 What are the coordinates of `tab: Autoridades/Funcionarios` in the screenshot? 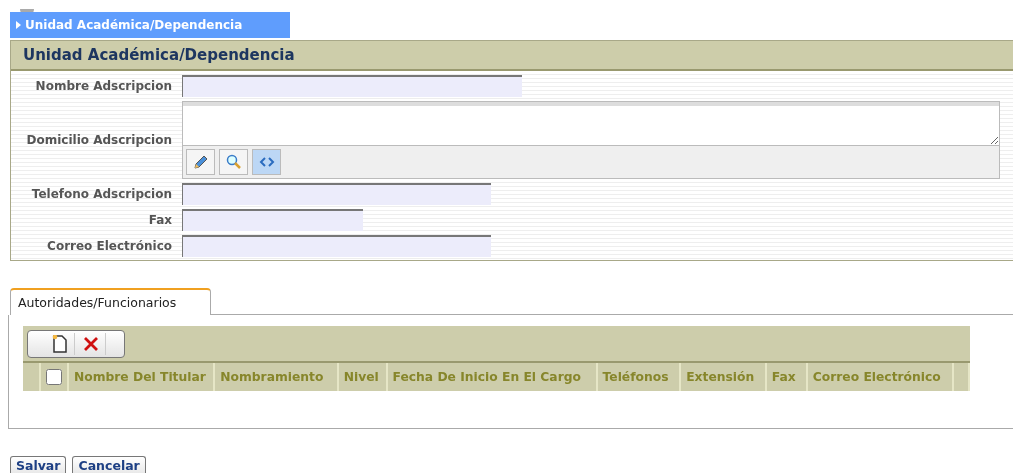 It's located at (110, 301).